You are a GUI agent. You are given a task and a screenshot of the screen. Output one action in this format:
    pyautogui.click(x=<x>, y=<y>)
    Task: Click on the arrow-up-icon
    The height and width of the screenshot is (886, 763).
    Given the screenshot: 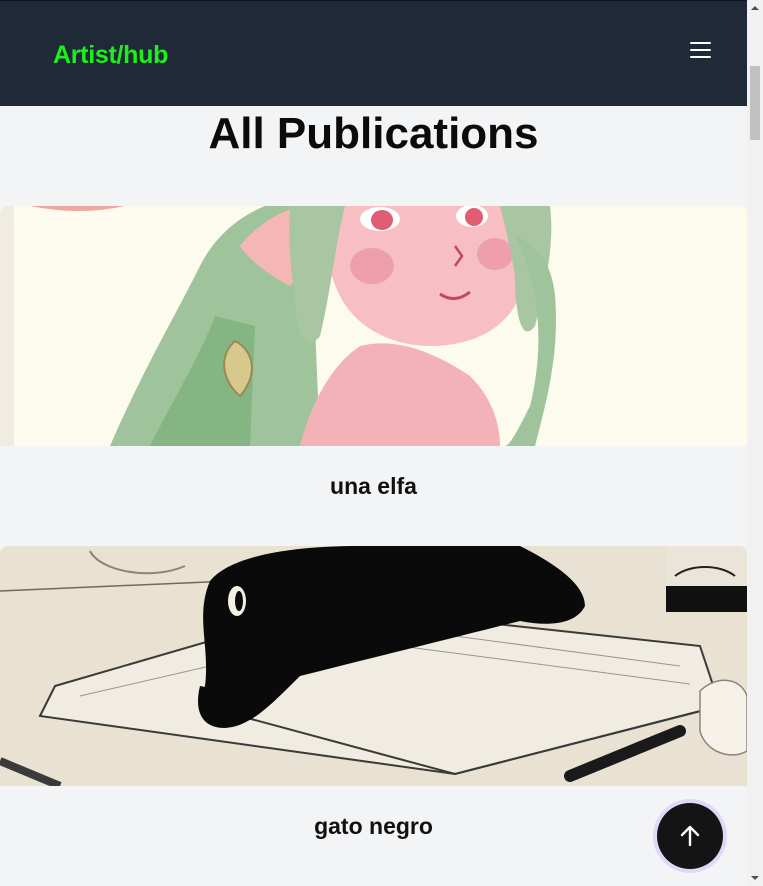 What is the action you would take?
    pyautogui.click(x=690, y=836)
    